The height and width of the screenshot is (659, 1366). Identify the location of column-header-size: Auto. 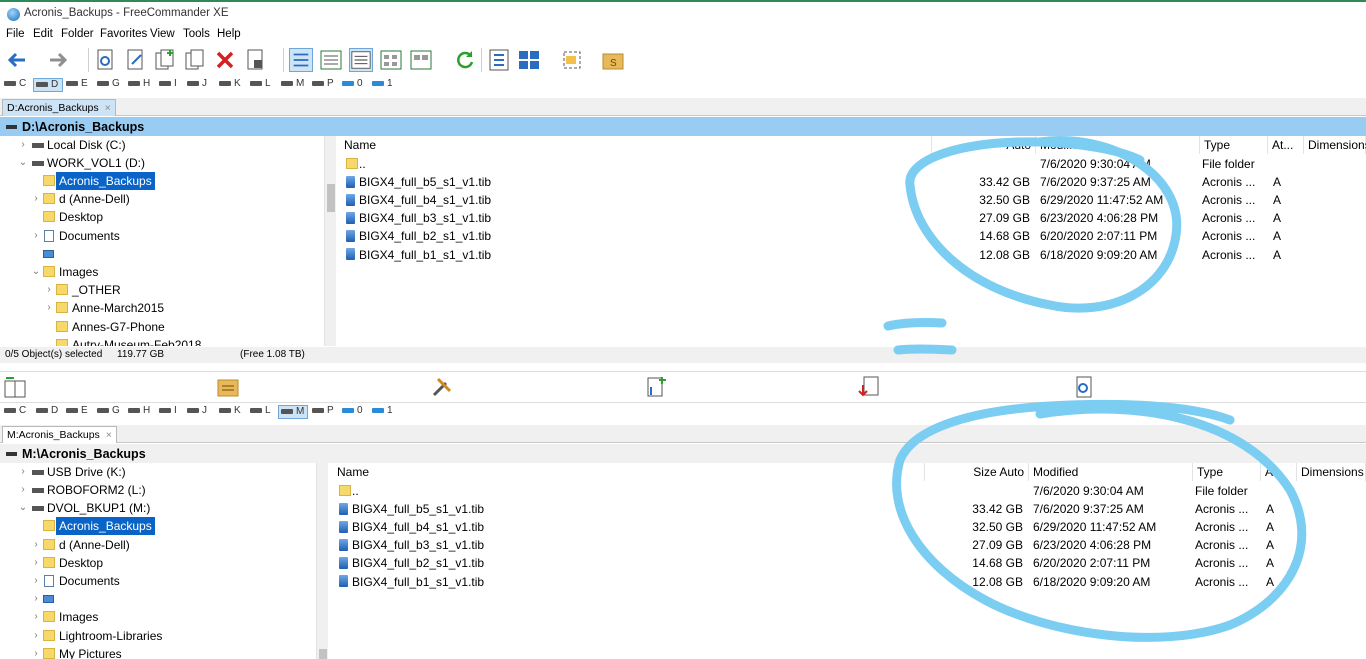
(984, 145).